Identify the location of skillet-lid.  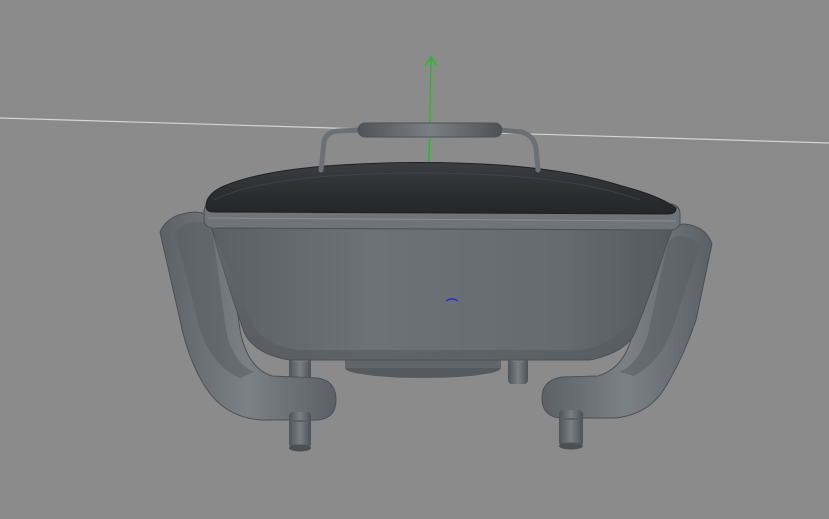
(441, 188).